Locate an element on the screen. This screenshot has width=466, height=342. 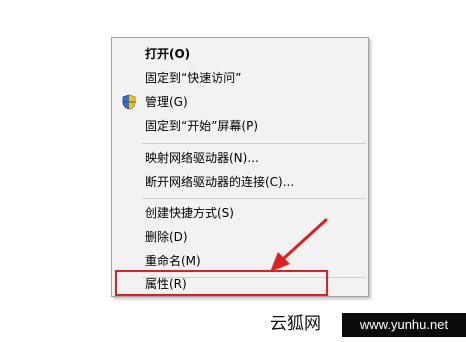
menu-item-label: 管理(G) is located at coordinates (166, 102).